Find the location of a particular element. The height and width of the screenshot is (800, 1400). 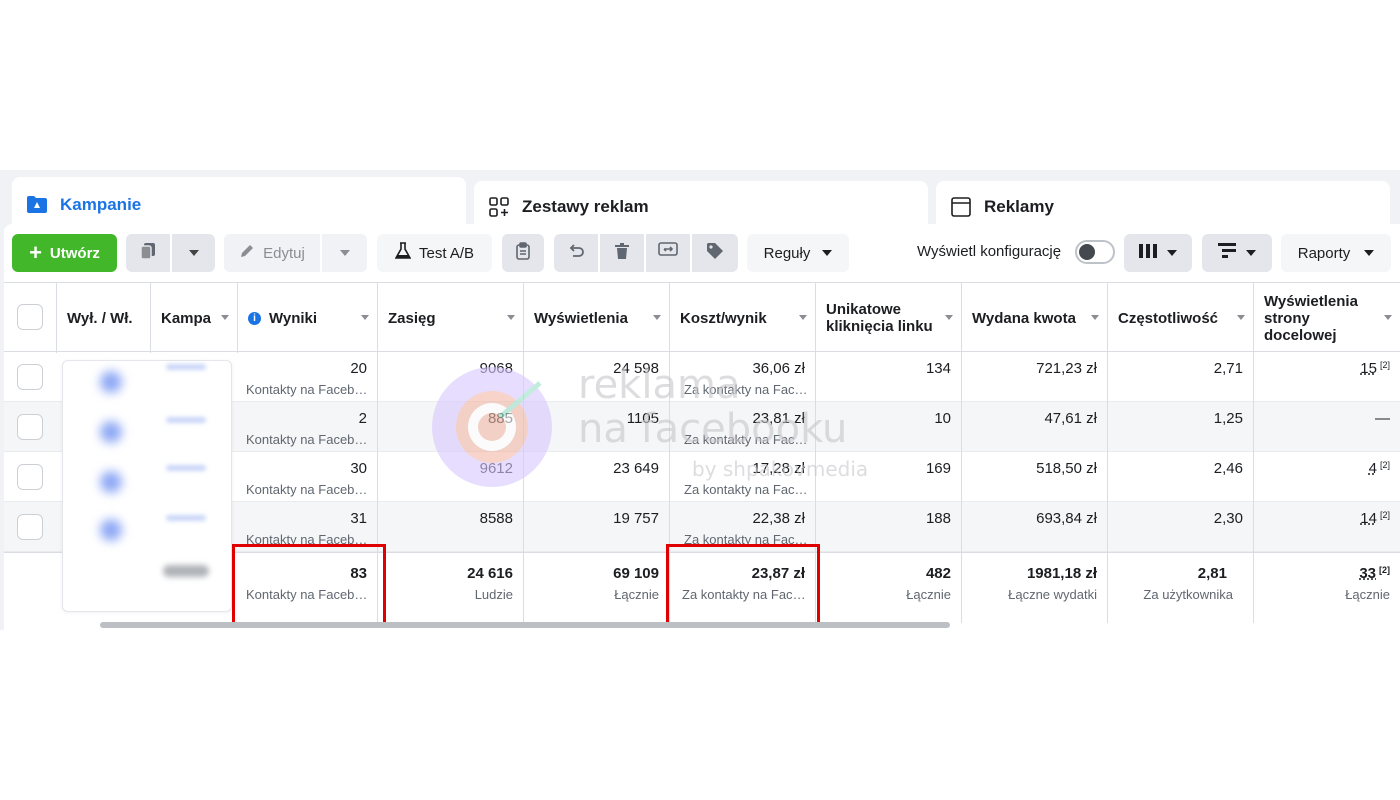

cell-reach: 9612 is located at coordinates (451, 477).